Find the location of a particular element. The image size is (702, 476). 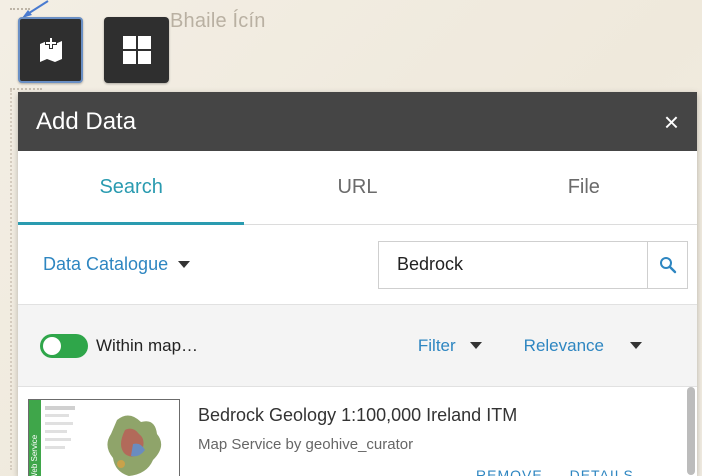

map-frame-line-vertical is located at coordinates (11, 280).